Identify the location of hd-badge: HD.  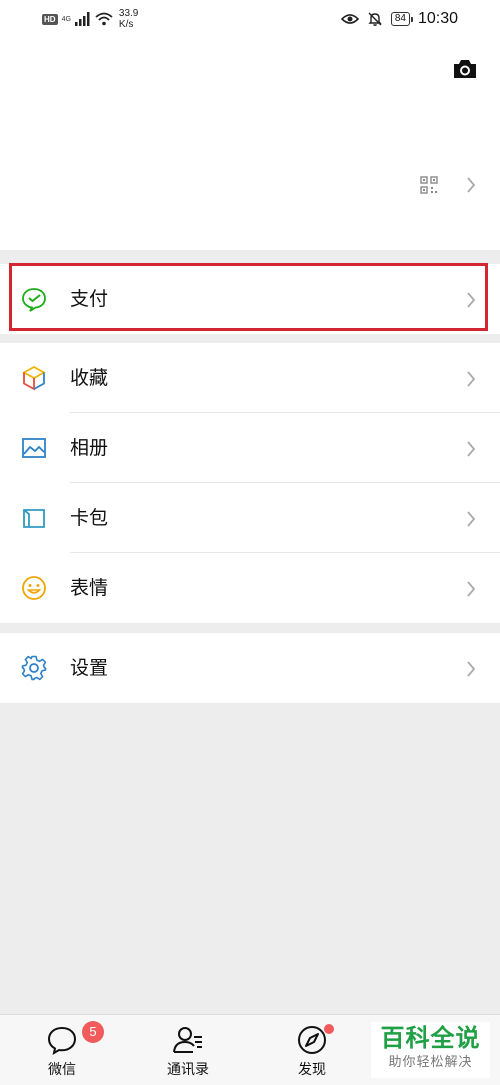
(50, 19).